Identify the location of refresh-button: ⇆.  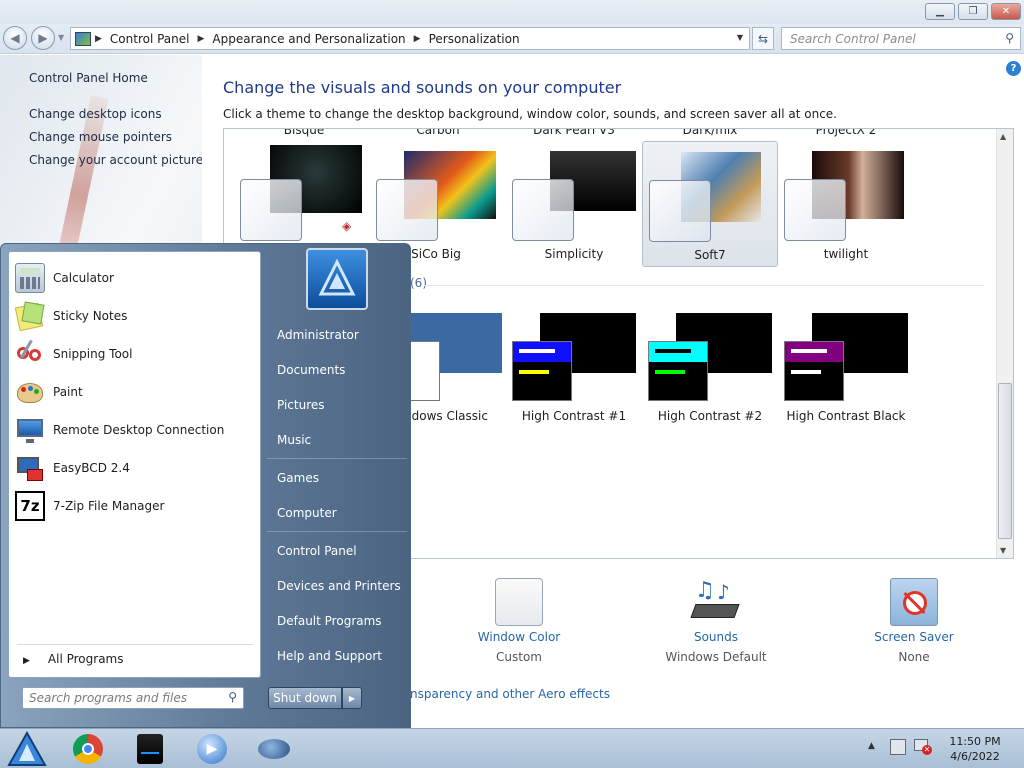
(763, 38).